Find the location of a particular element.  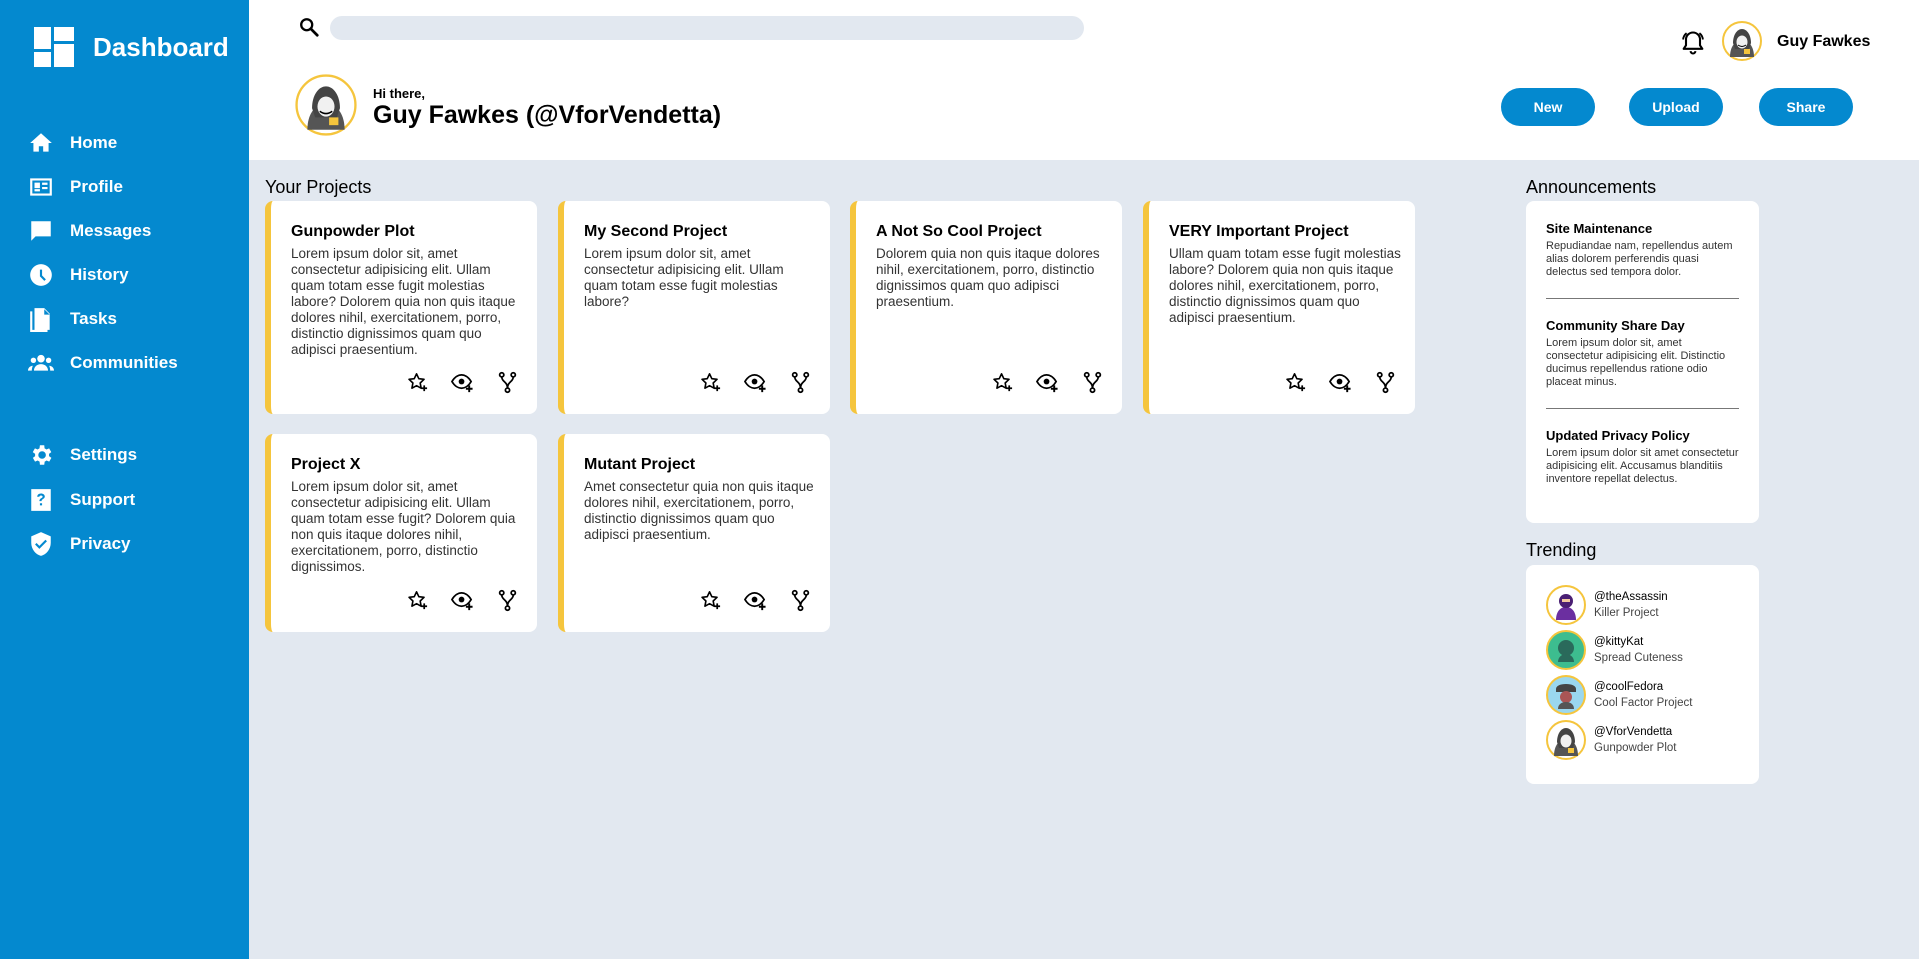

brand: Dashboard is located at coordinates (131, 47).